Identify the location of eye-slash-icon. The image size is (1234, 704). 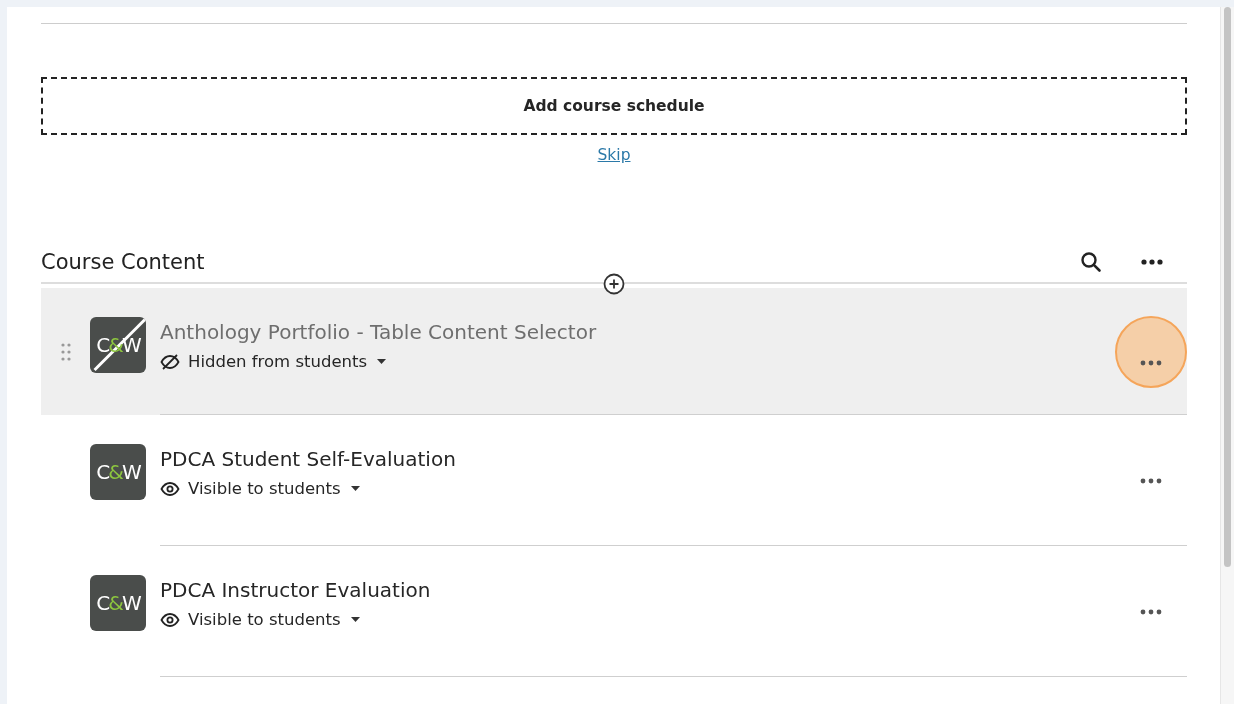
(170, 361).